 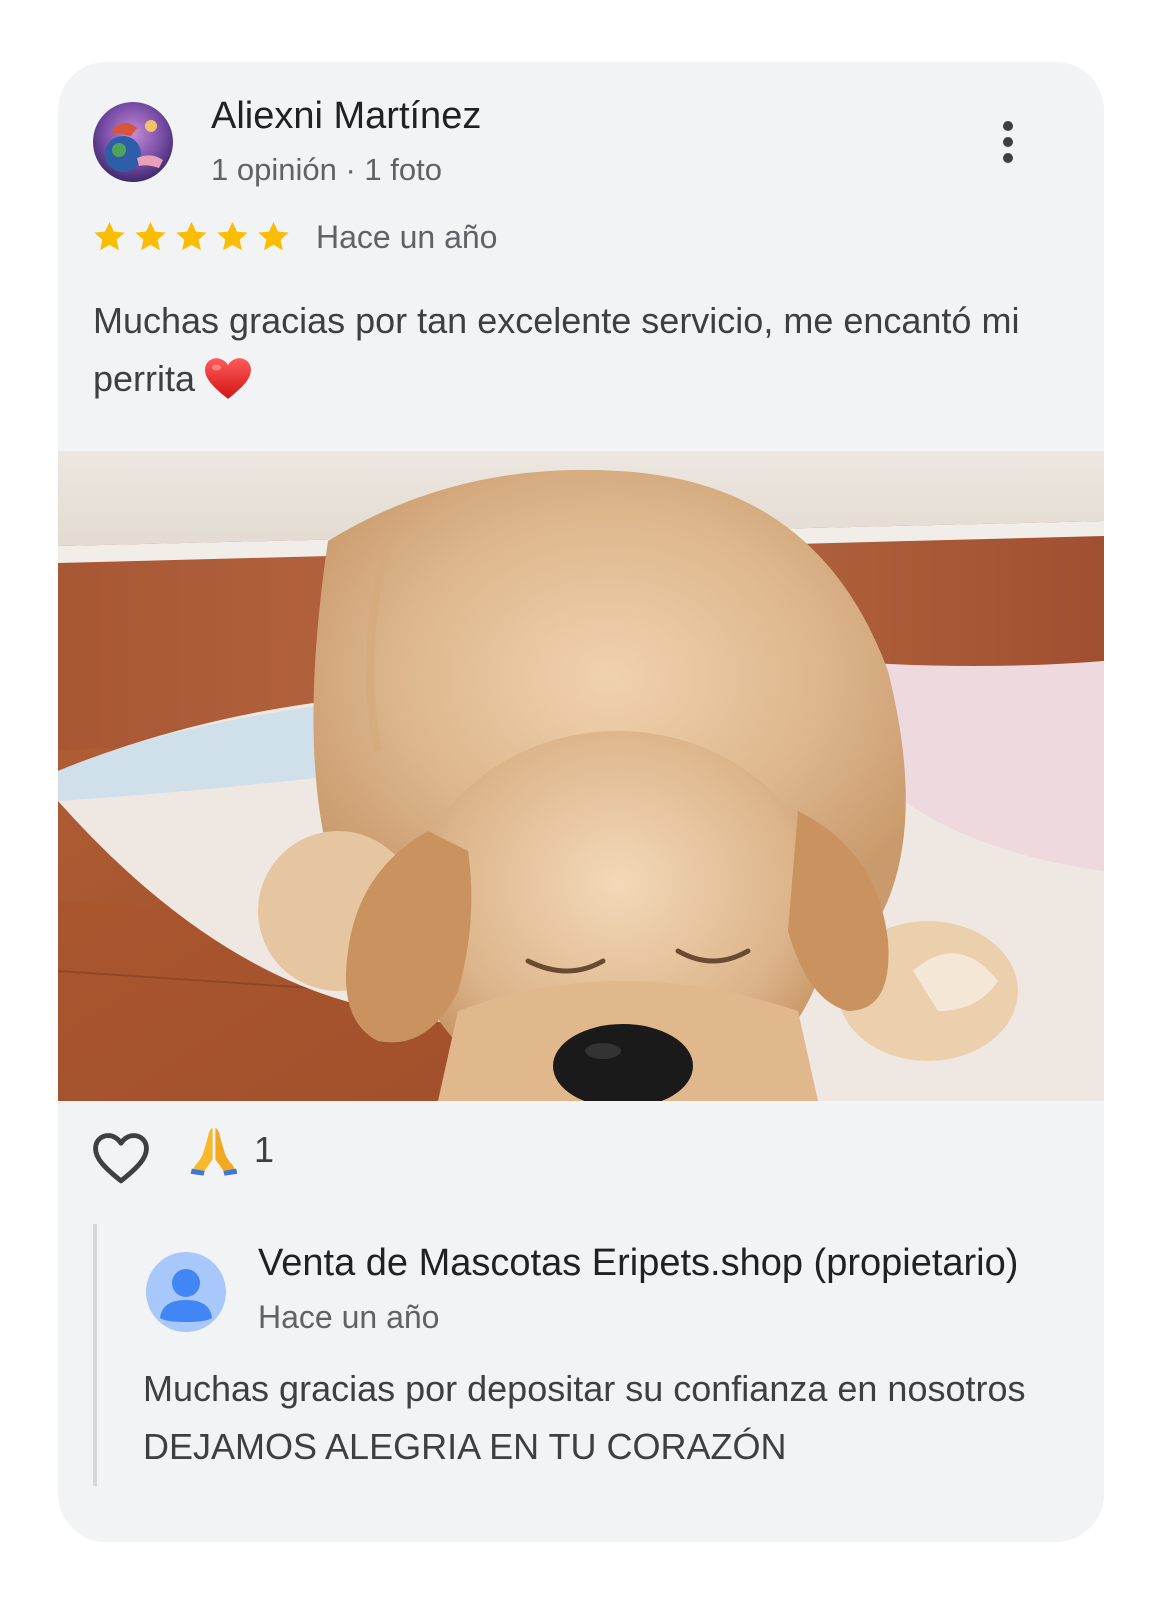 What do you see at coordinates (326, 169) in the screenshot?
I see `author-meta: 1 opinión · 1 foto` at bounding box center [326, 169].